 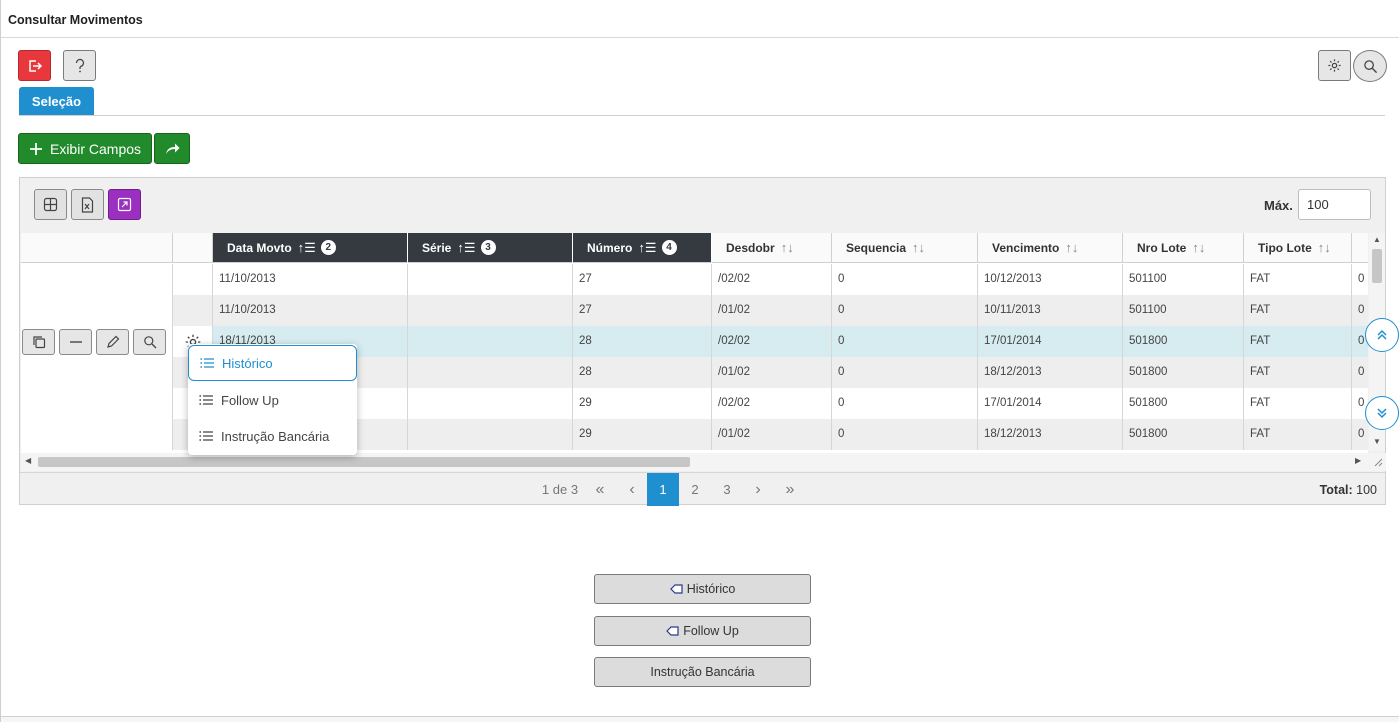 I want to click on expand-icon, so click(x=124, y=204).